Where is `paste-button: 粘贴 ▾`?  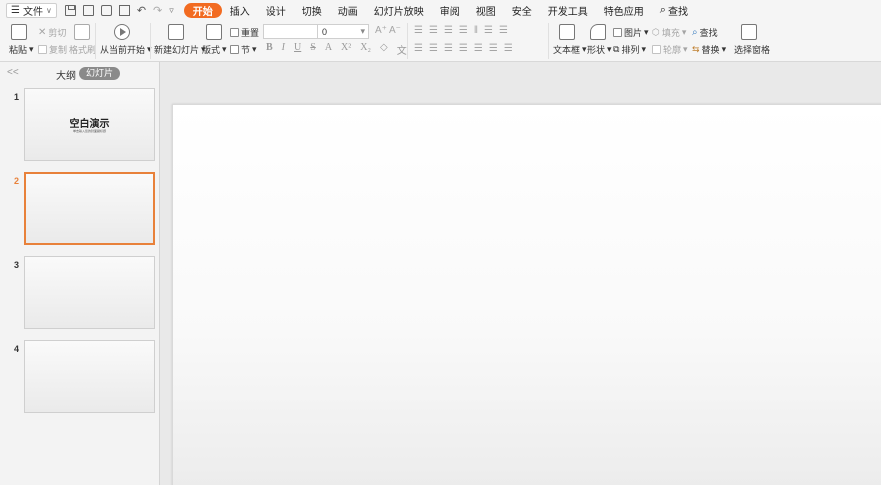
paste-button: 粘贴 ▾ is located at coordinates (21, 49).